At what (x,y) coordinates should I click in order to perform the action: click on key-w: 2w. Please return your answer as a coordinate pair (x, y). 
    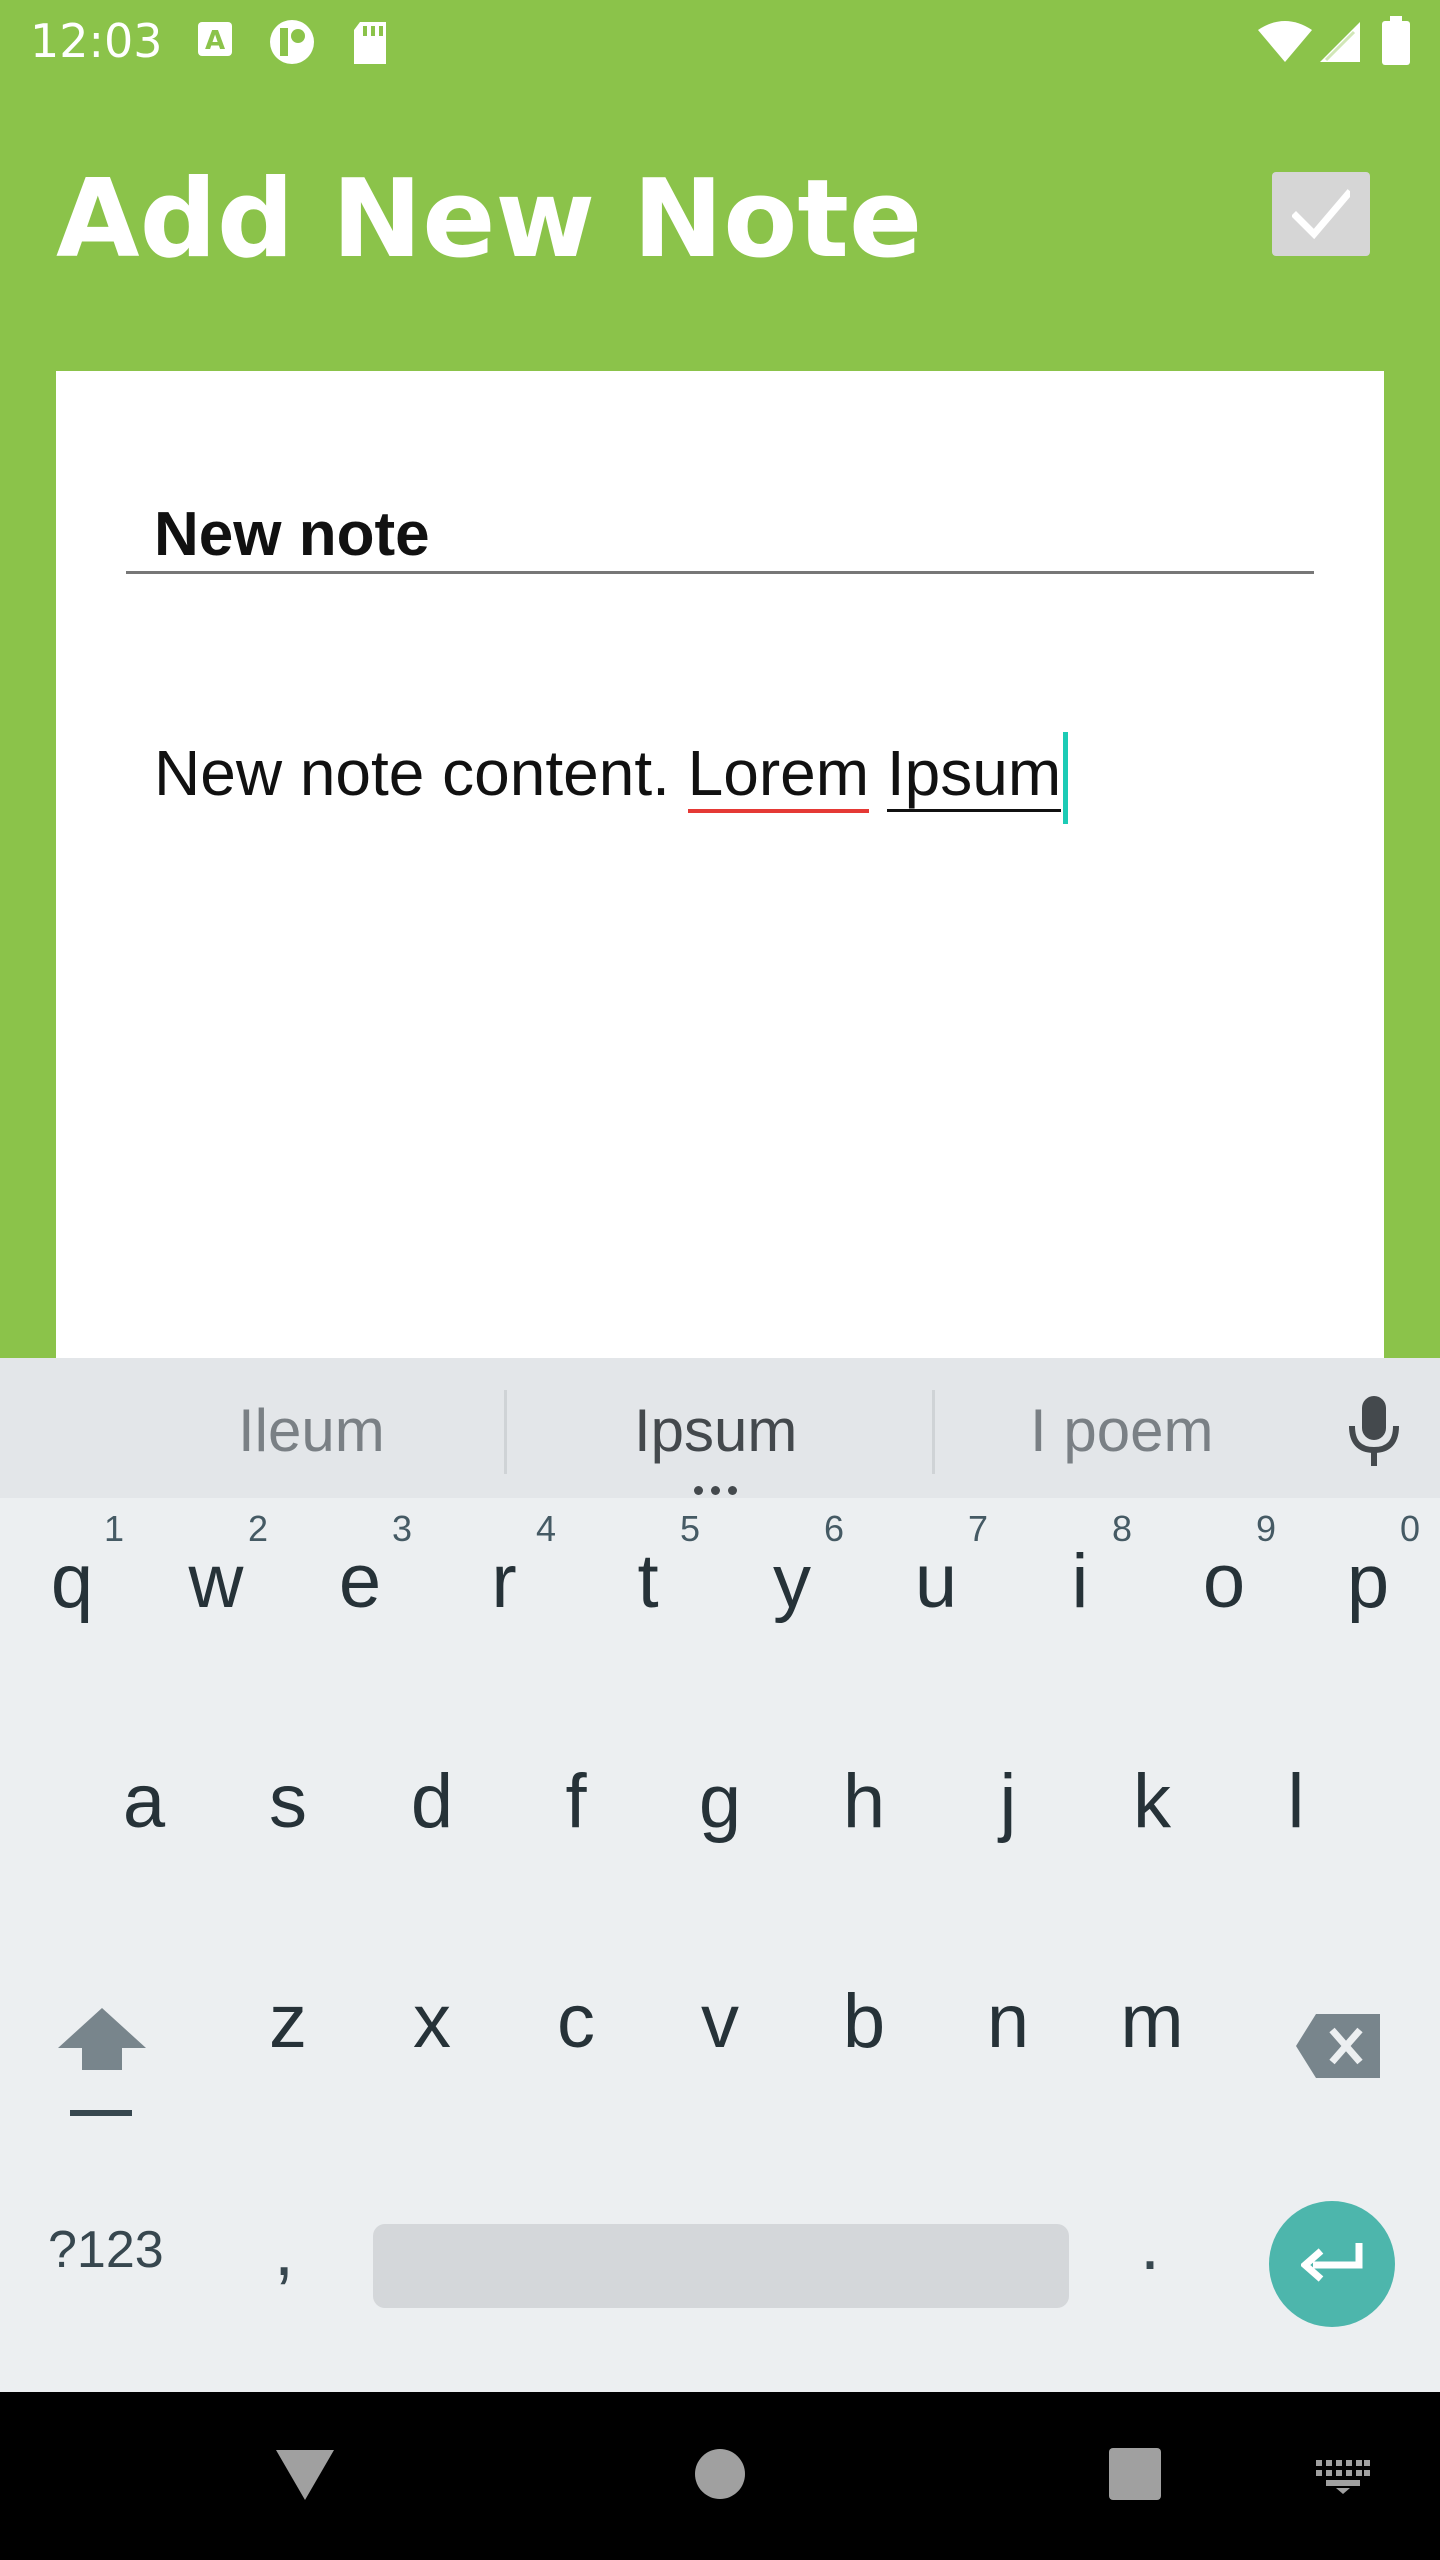
    Looking at the image, I should click on (216, 1582).